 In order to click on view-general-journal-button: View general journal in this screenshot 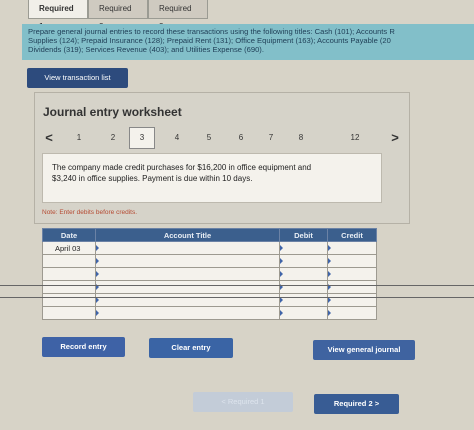, I will do `click(364, 350)`.